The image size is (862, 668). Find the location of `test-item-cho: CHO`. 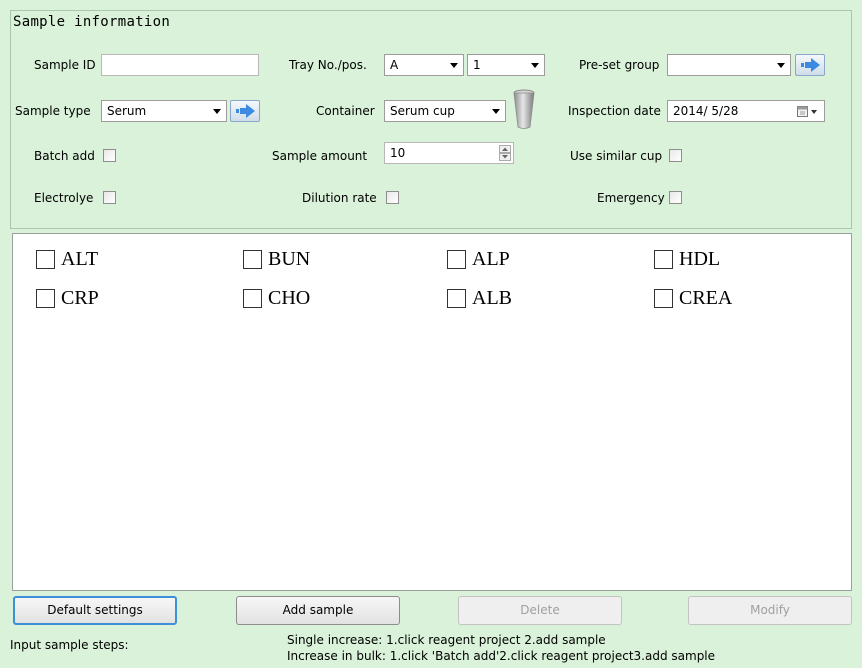

test-item-cho: CHO is located at coordinates (276, 298).